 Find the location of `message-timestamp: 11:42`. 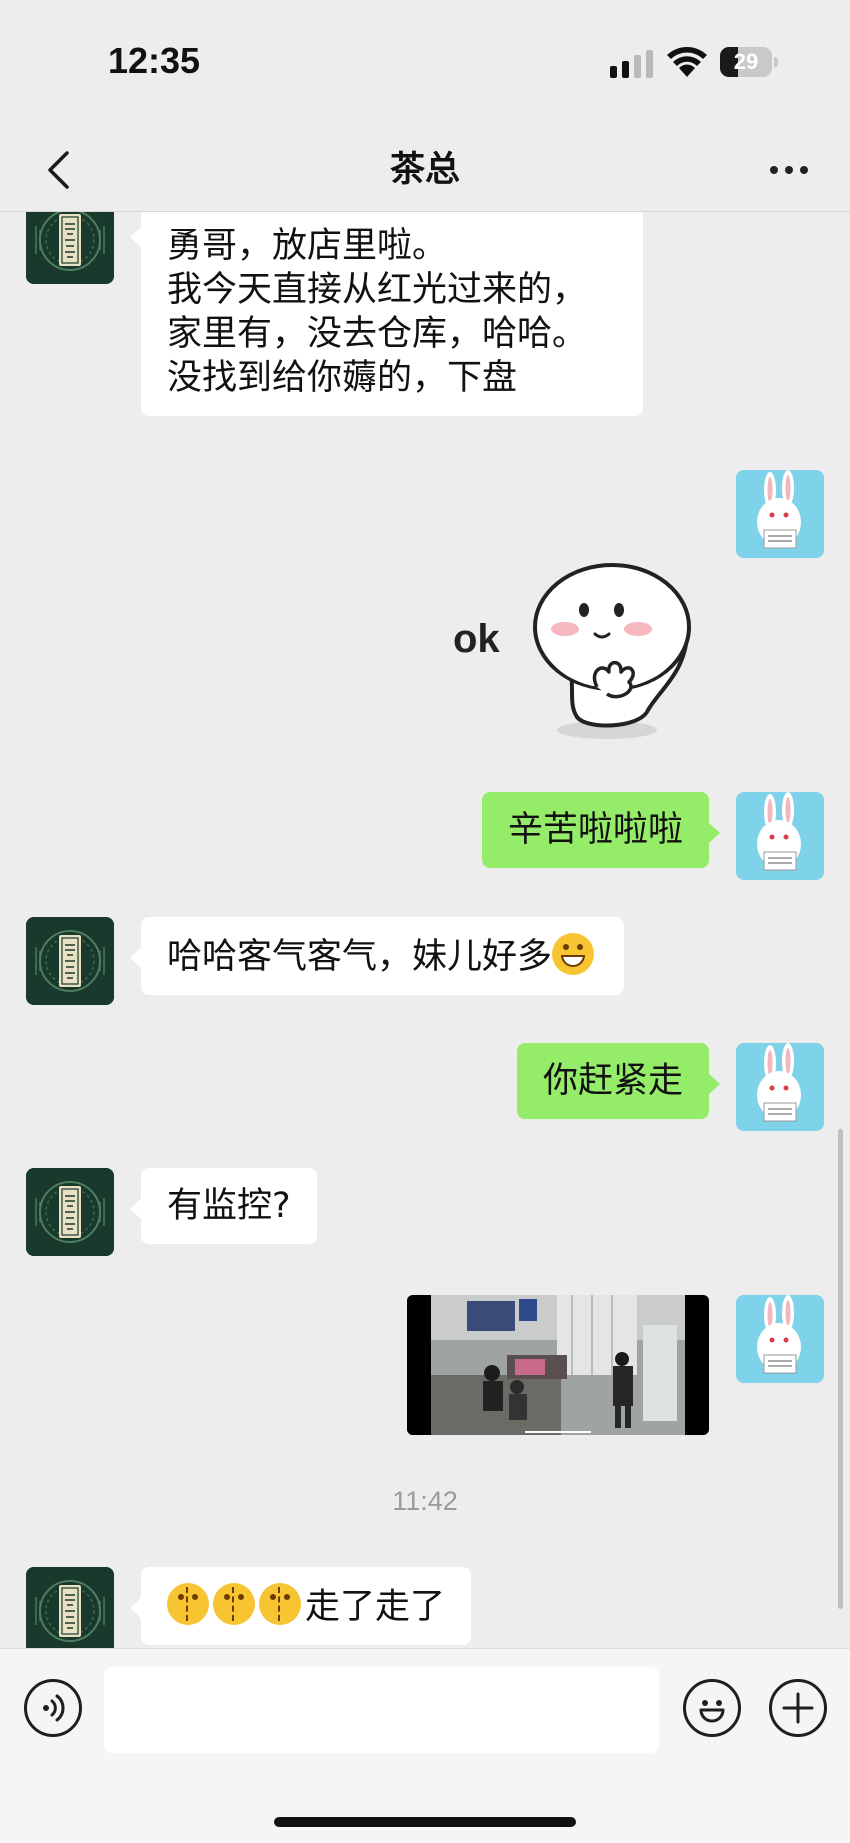

message-timestamp: 11:42 is located at coordinates (425, 1501).